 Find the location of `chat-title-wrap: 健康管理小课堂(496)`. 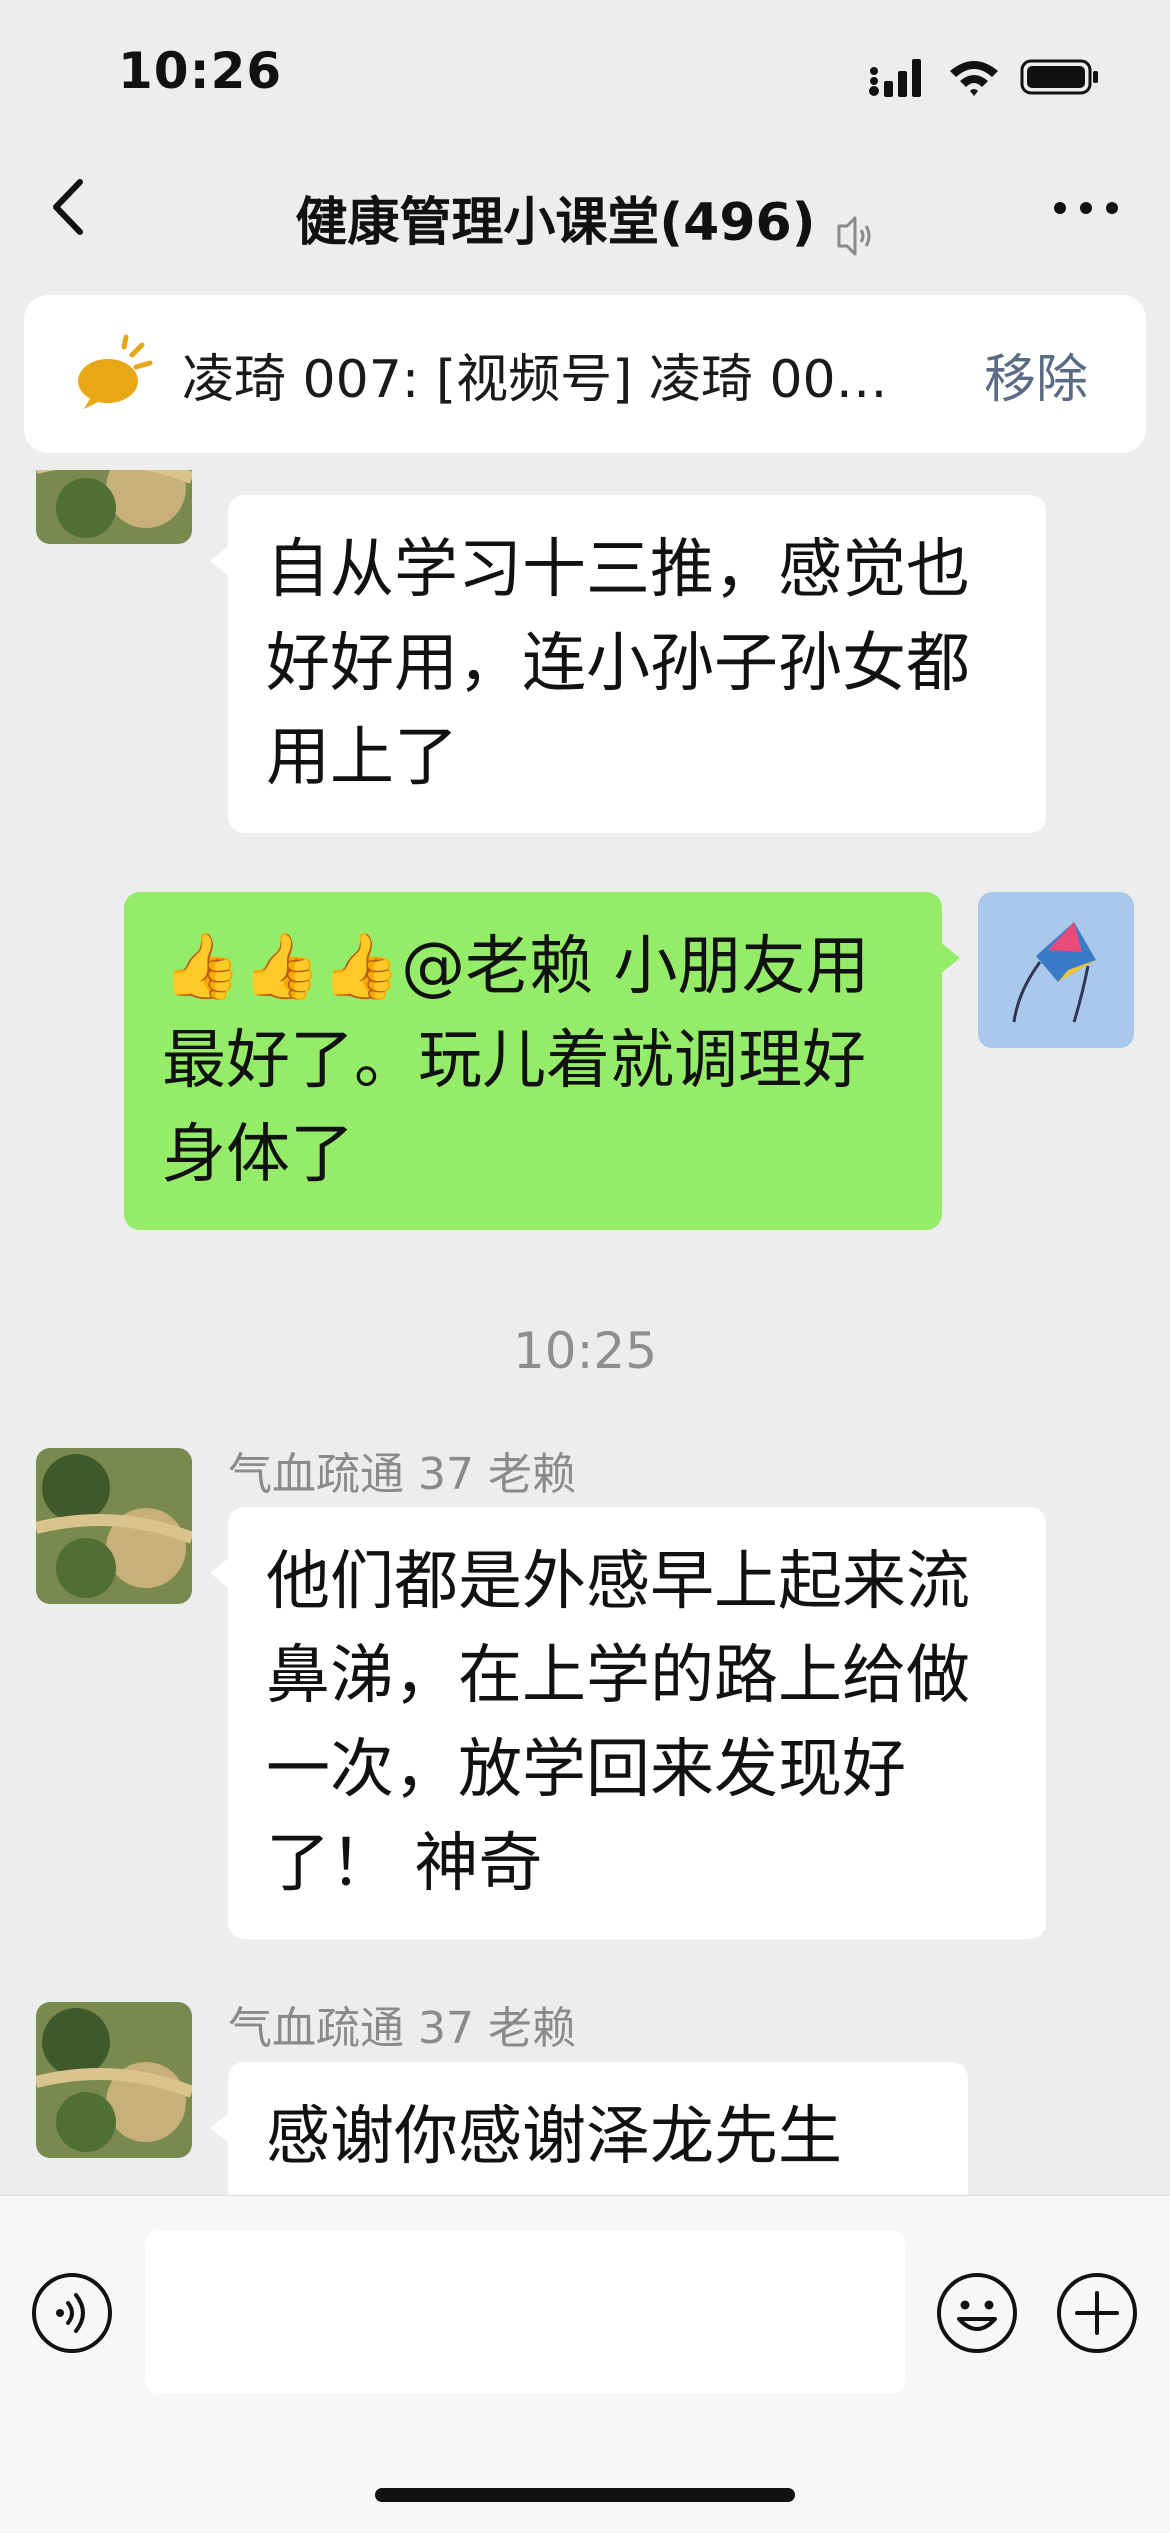

chat-title-wrap: 健康管理小课堂(496) is located at coordinates (585, 219).